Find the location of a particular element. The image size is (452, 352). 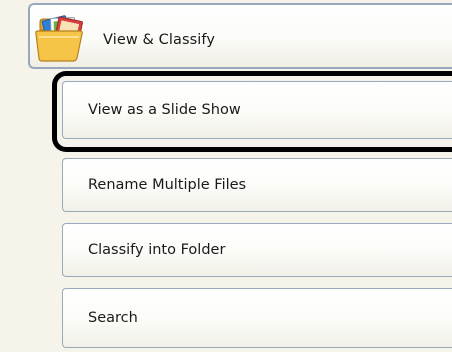

button-label: Rename Multiple Files is located at coordinates (167, 185).